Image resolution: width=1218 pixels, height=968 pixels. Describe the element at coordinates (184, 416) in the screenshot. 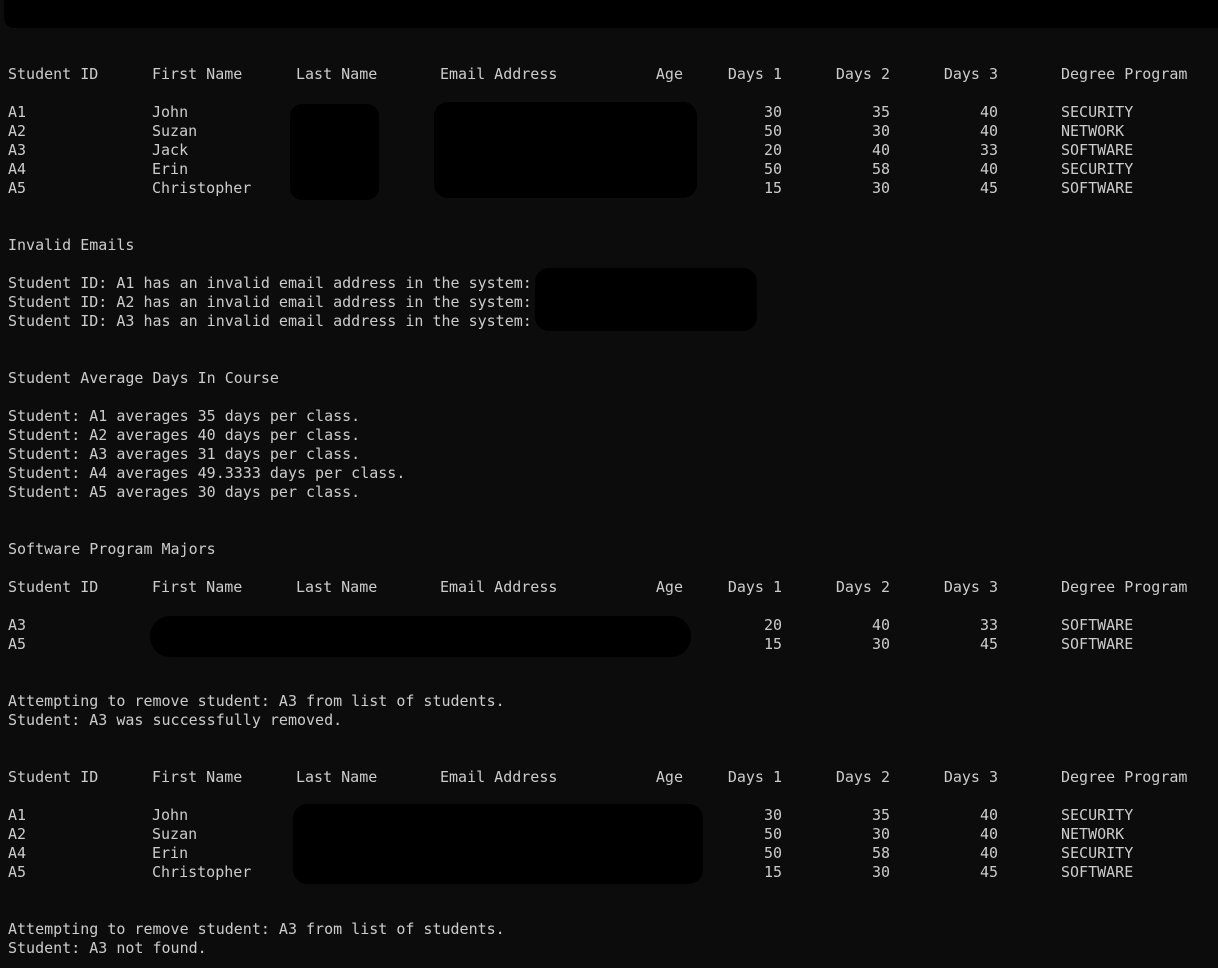

I see `average-line: Student: A1 averages 35 days per class.` at that location.